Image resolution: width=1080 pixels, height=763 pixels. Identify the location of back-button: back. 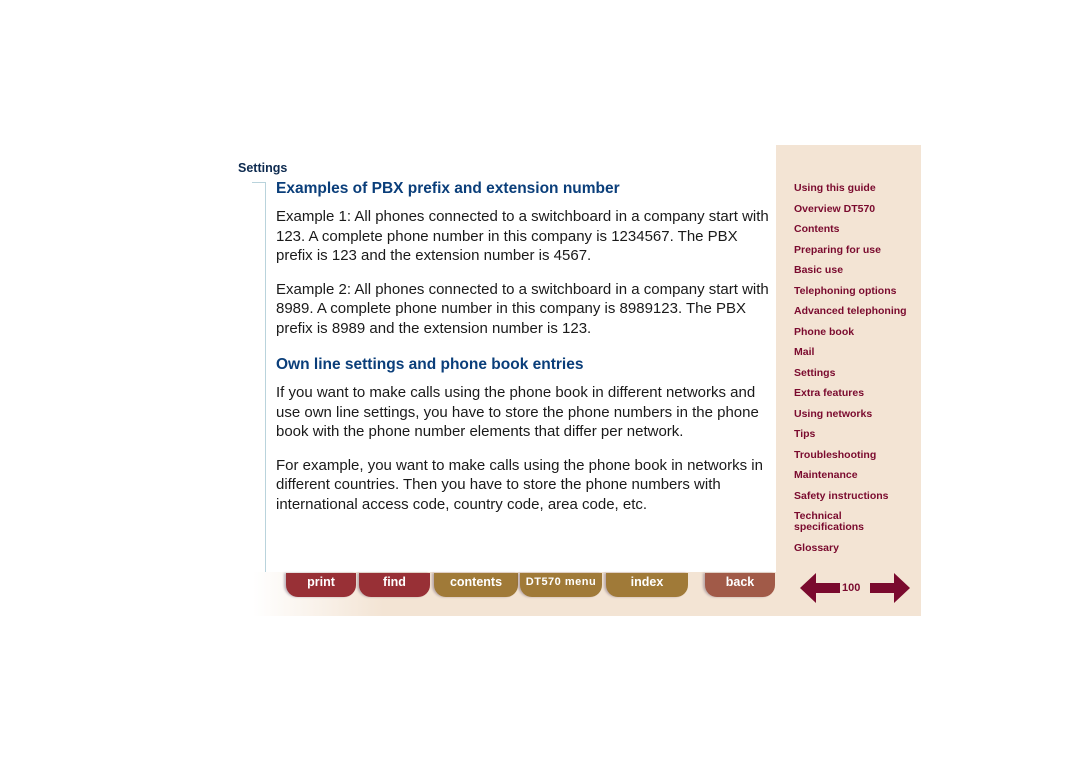
(740, 585).